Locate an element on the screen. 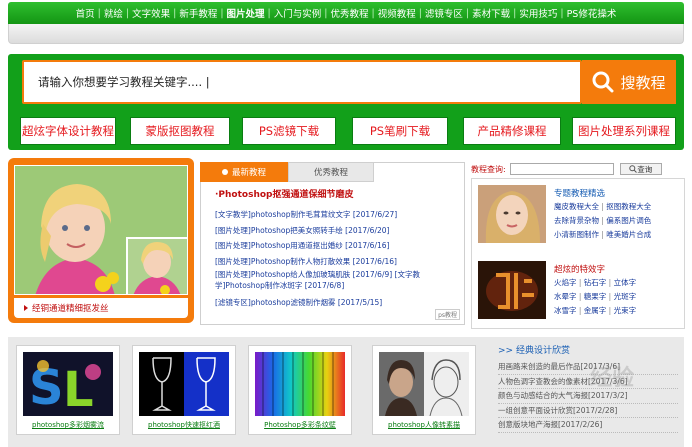  tutorial-query: 教程查询: 查询 is located at coordinates (578, 169).